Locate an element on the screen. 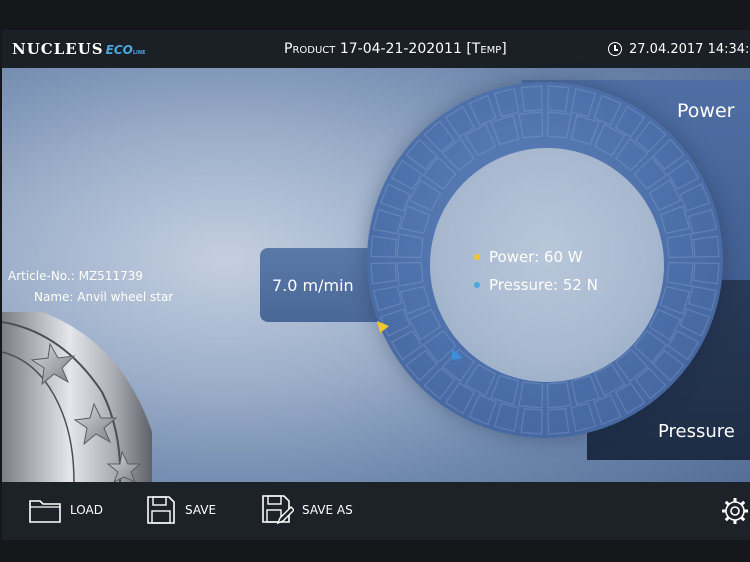 The image size is (750, 562). pressure-marker is located at coordinates (457, 355).